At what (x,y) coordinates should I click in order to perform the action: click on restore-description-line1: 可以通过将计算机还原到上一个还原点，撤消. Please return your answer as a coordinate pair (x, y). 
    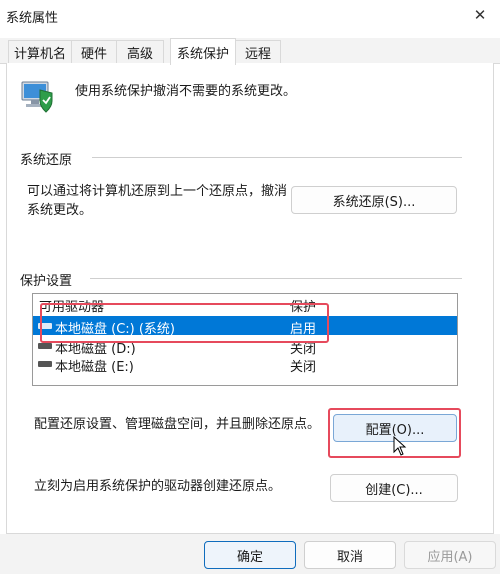
    Looking at the image, I should click on (157, 191).